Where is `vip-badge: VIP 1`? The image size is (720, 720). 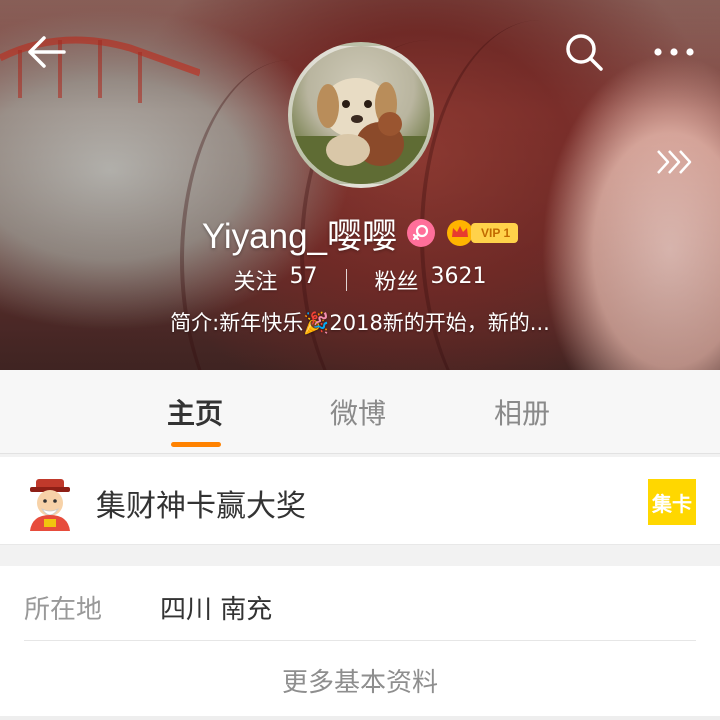
vip-badge: VIP 1 is located at coordinates (482, 233).